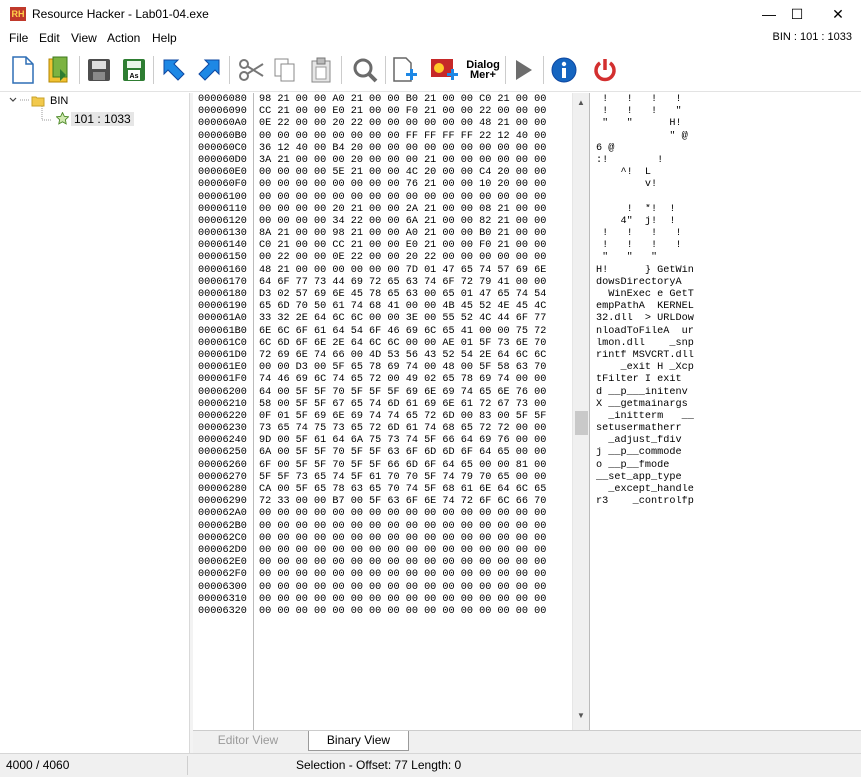 This screenshot has width=861, height=777. I want to click on ascii-row: 6 @, so click(728, 149).